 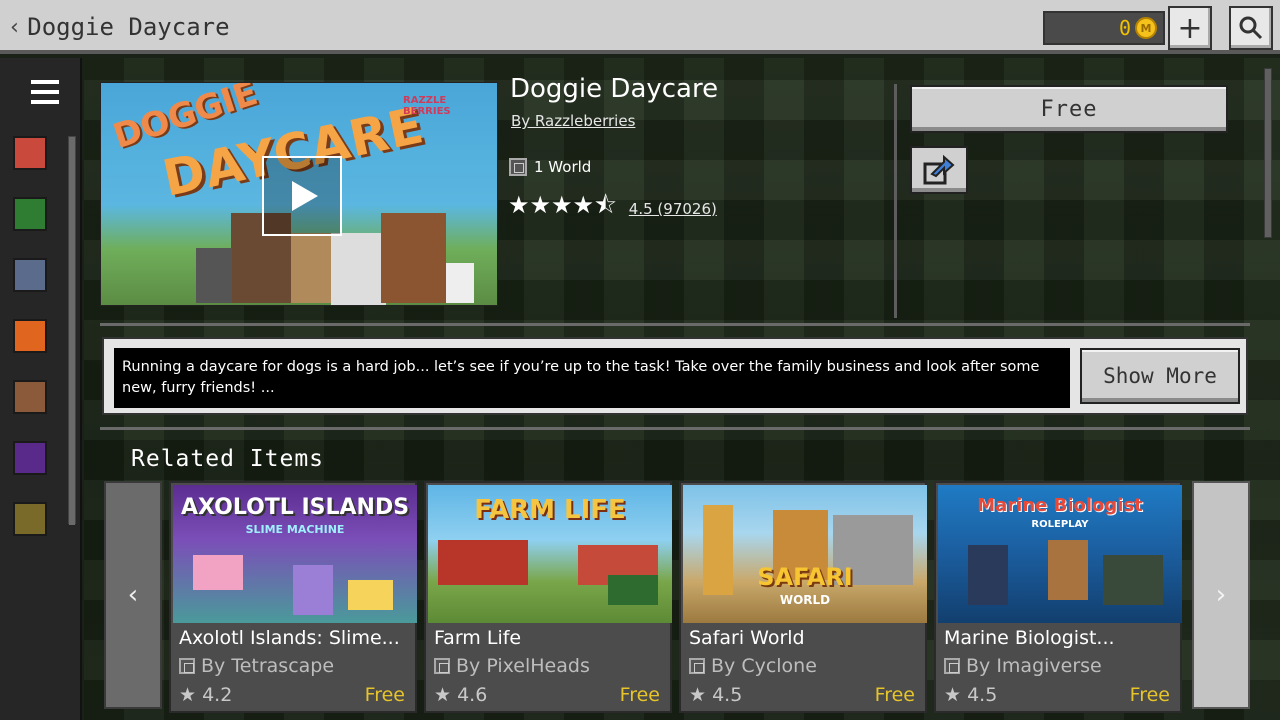 I want to click on card-author: By Imagiverse, so click(x=1023, y=666).